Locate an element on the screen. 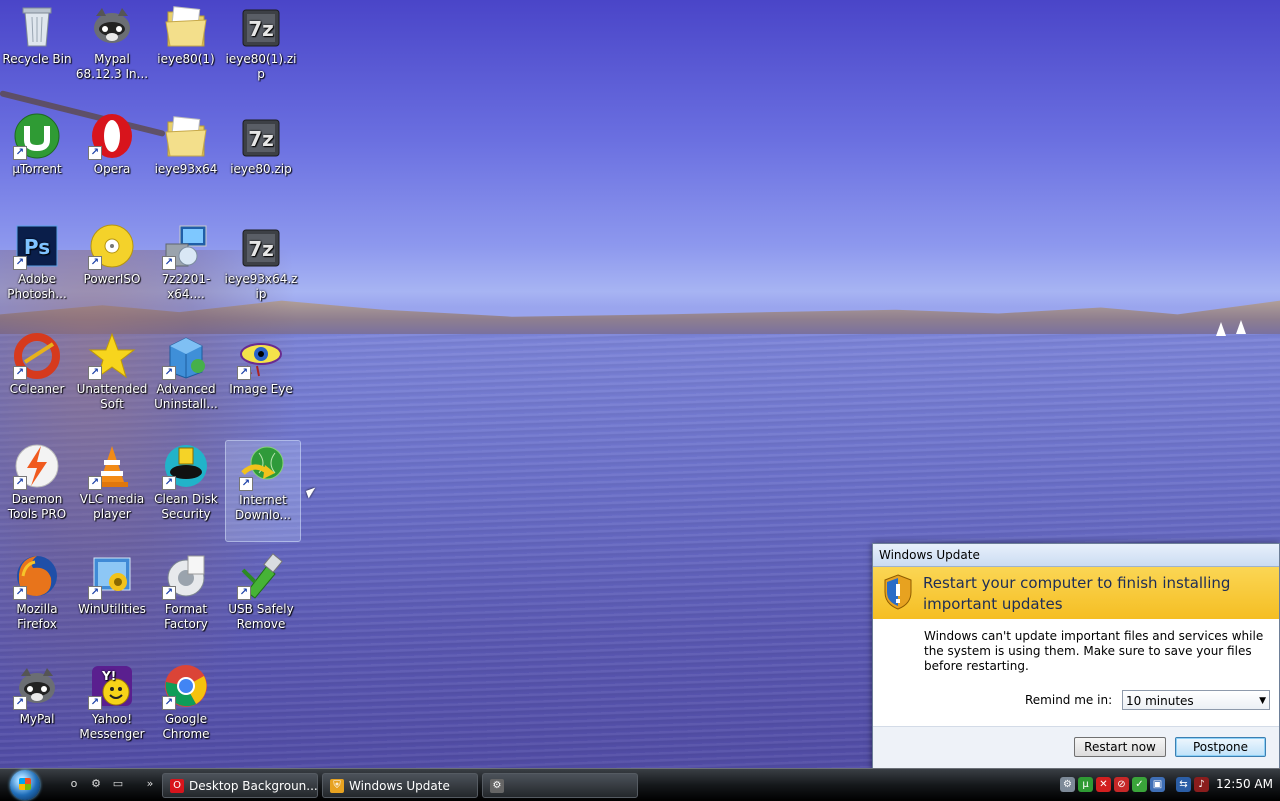  utorrent-tray-icon: µ is located at coordinates (1085, 784).